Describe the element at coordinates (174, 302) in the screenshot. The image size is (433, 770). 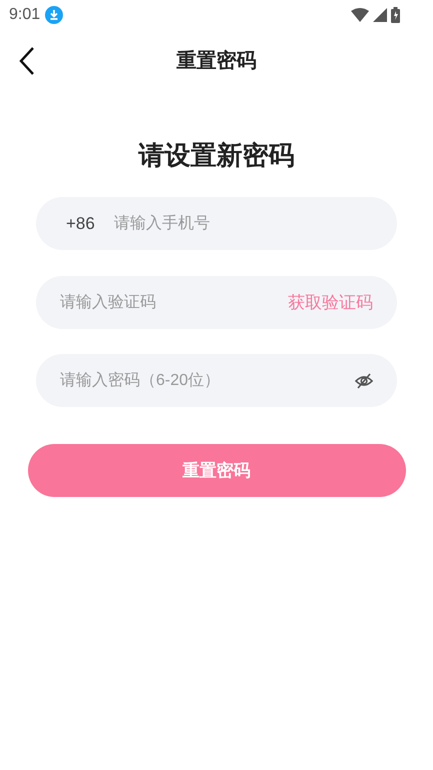
I see `code-input: 请输入验证码` at that location.